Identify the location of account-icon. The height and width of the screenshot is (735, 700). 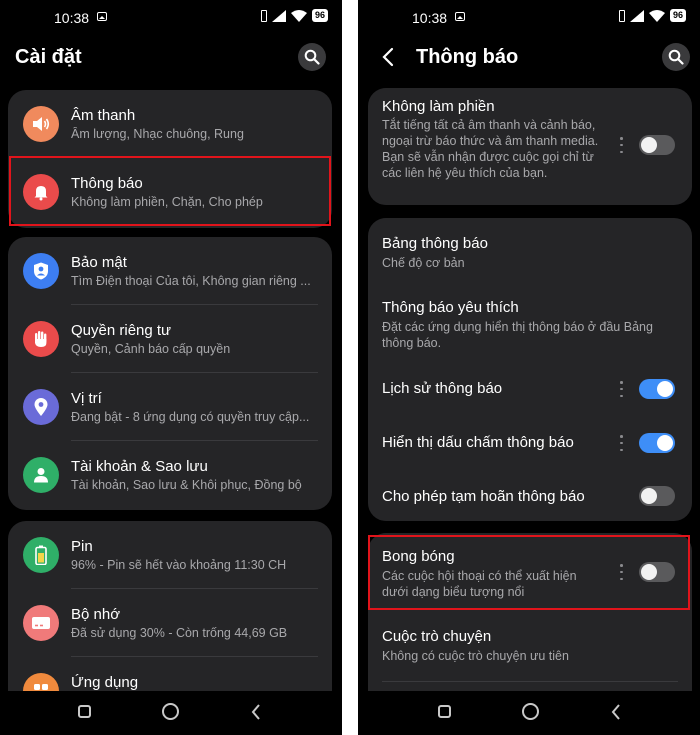
(41, 475).